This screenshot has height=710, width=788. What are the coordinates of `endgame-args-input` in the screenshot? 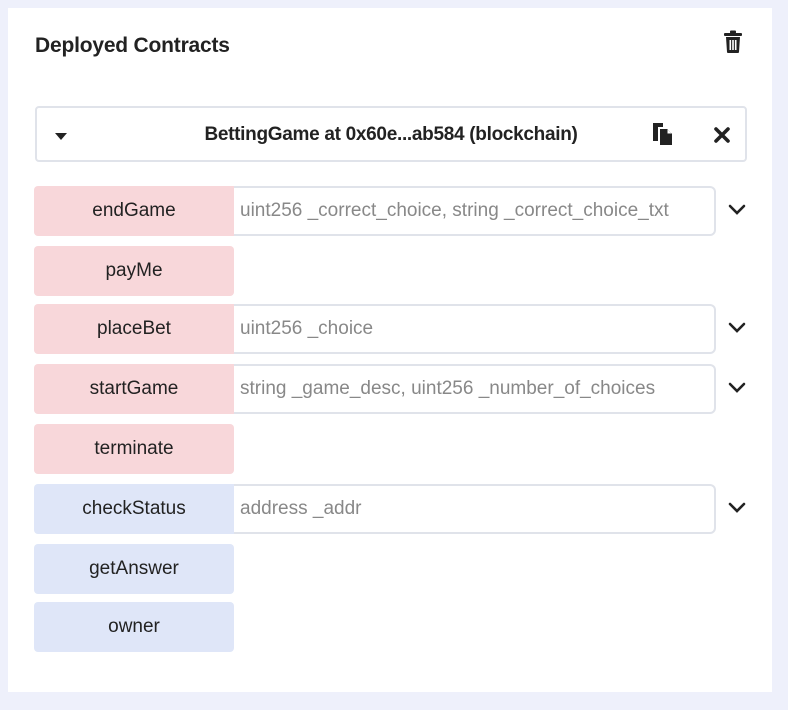 It's located at (475, 211).